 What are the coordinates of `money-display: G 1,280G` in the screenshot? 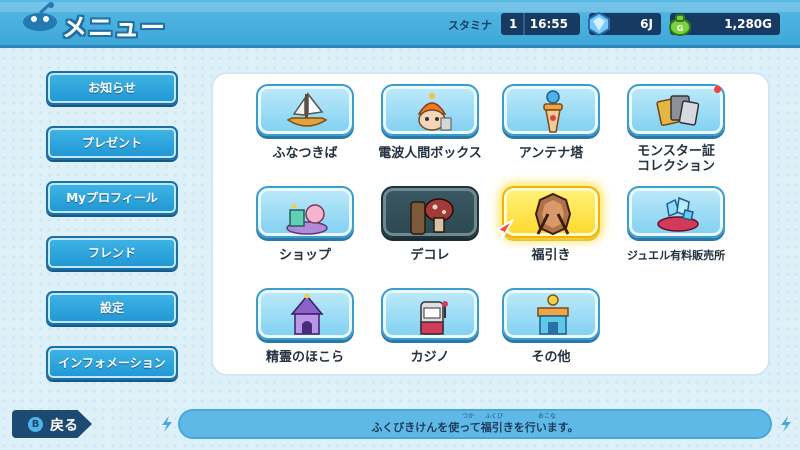 It's located at (724, 24).